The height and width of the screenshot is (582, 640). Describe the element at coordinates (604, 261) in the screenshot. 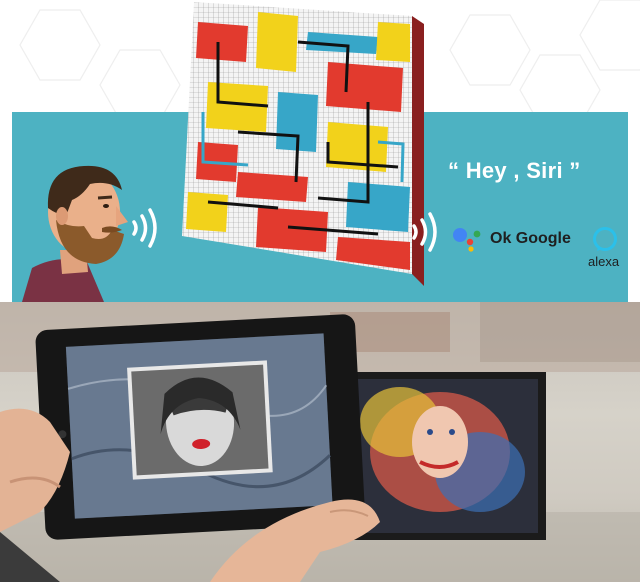

I see `alexa-label: alexa` at that location.